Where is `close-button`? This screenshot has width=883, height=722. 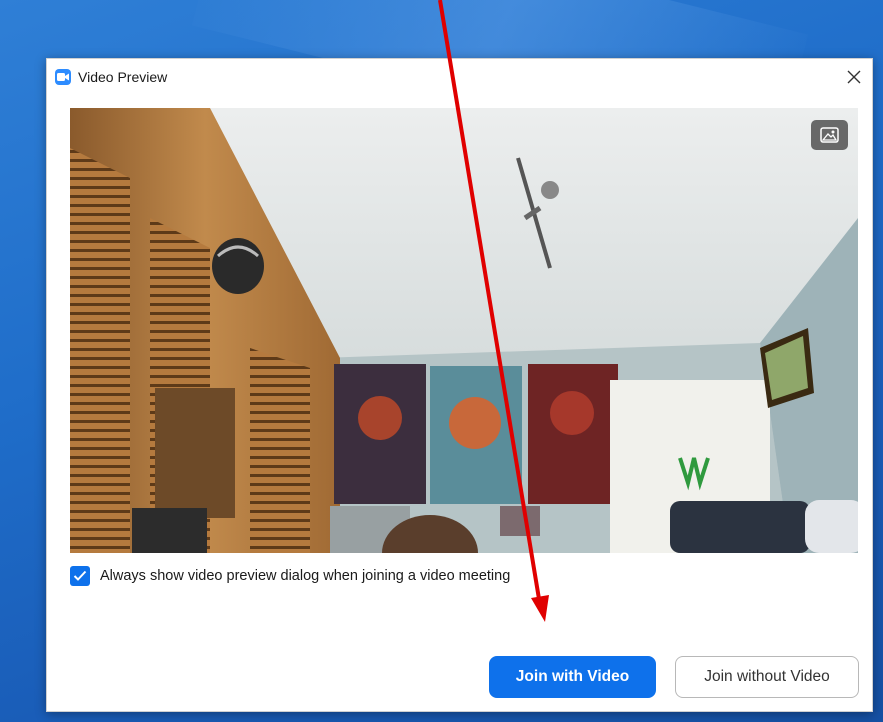 close-button is located at coordinates (854, 77).